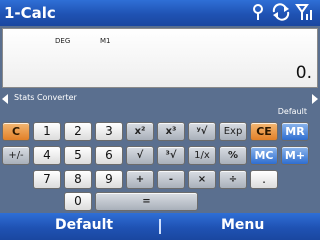  What do you see at coordinates (47, 155) in the screenshot?
I see `digit-4-button: 4` at bounding box center [47, 155].